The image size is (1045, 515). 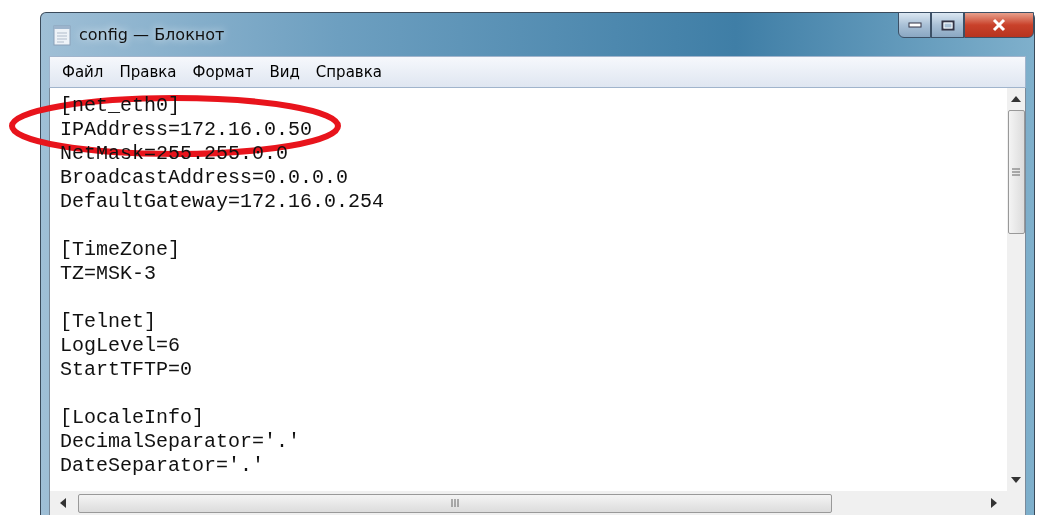 I want to click on close-button, so click(x=999, y=25).